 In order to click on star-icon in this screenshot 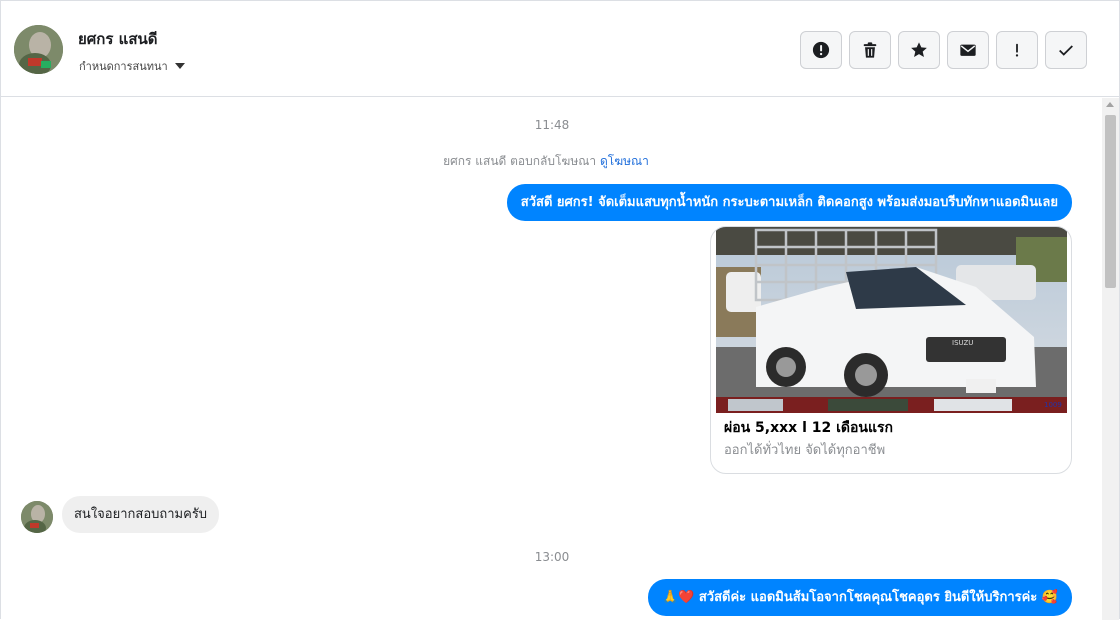, I will do `click(919, 50)`.